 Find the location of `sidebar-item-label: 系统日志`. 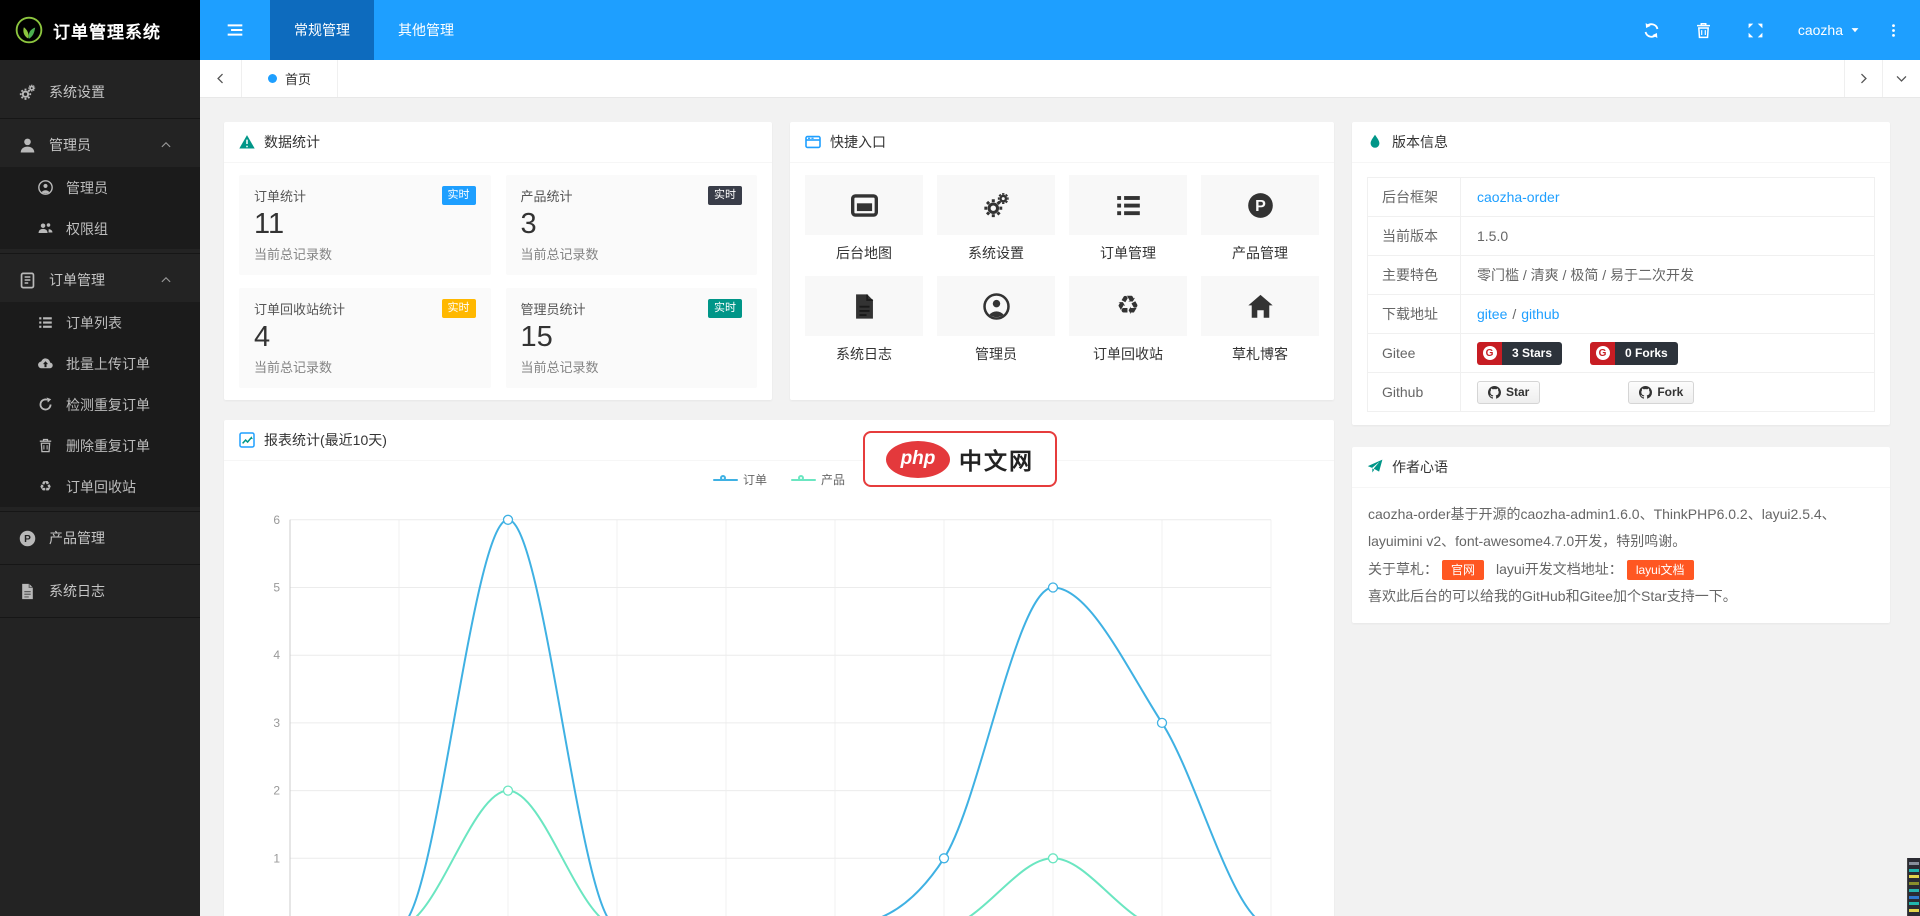

sidebar-item-label: 系统日志 is located at coordinates (77, 591).